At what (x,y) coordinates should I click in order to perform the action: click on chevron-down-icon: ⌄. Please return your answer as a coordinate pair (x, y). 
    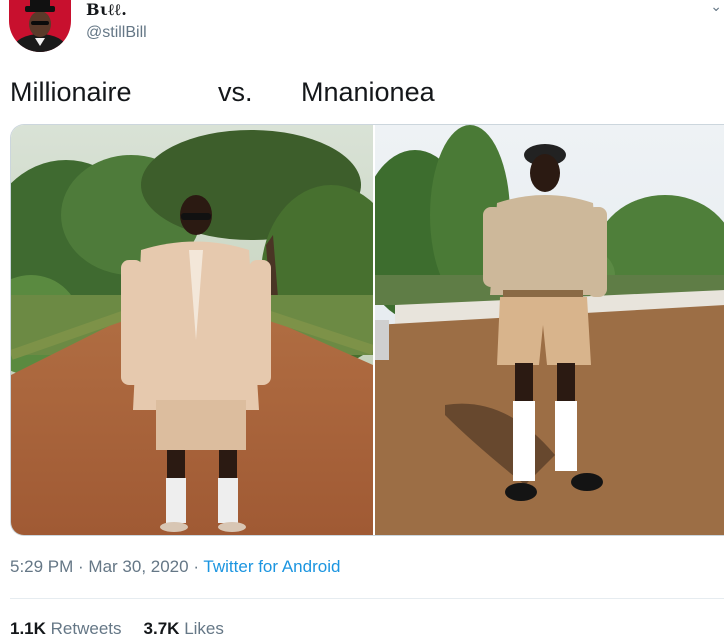
    Looking at the image, I should click on (716, 7).